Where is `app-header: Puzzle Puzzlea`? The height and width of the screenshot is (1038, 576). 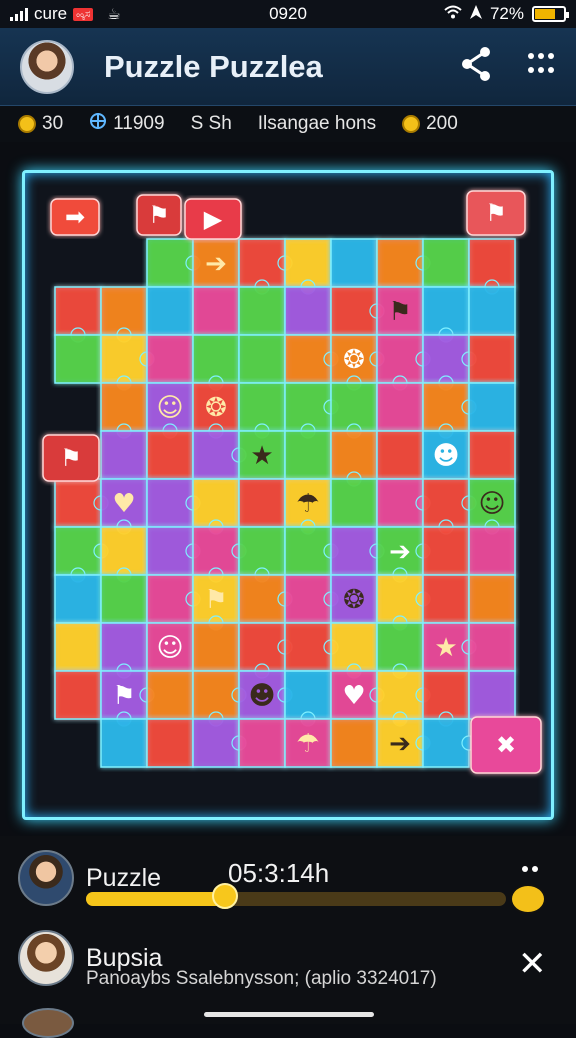 app-header: Puzzle Puzzlea is located at coordinates (288, 67).